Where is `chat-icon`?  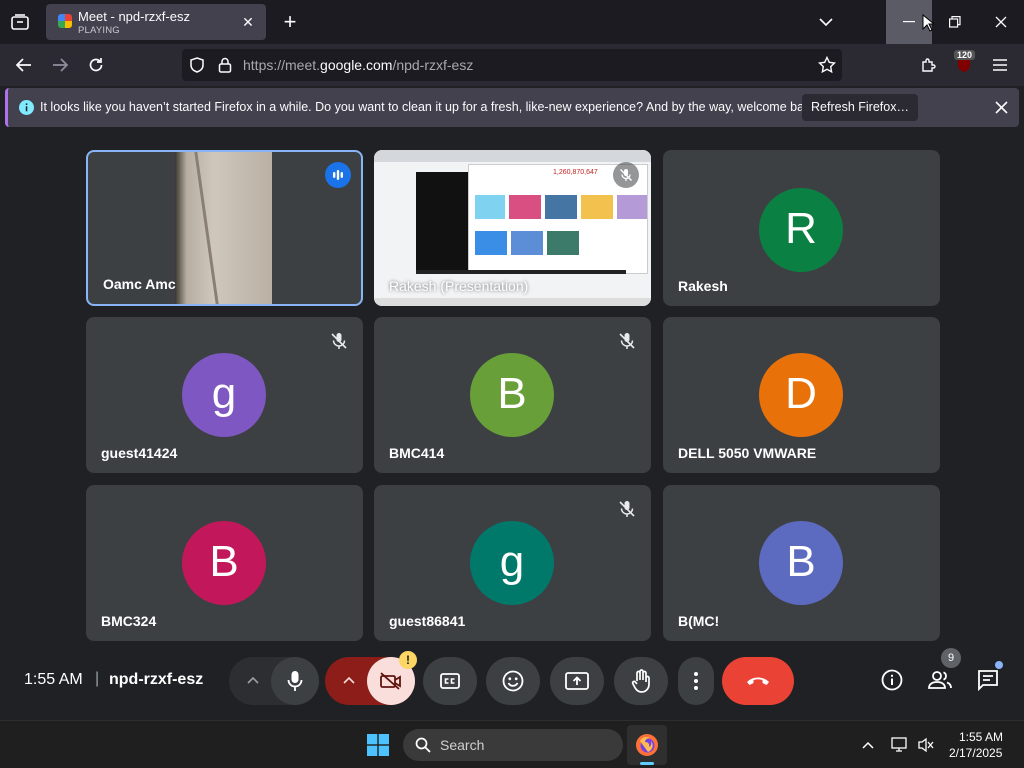
chat-icon is located at coordinates (988, 680).